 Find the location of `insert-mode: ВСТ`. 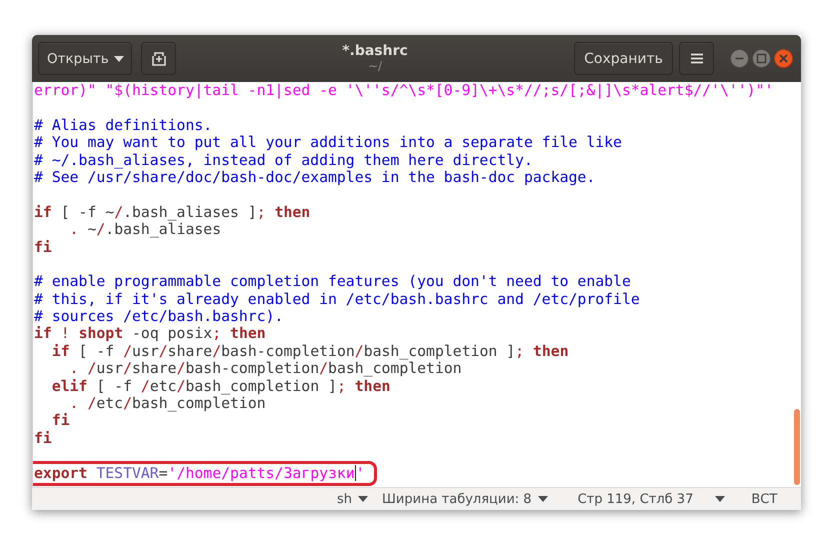

insert-mode: ВСТ is located at coordinates (764, 499).